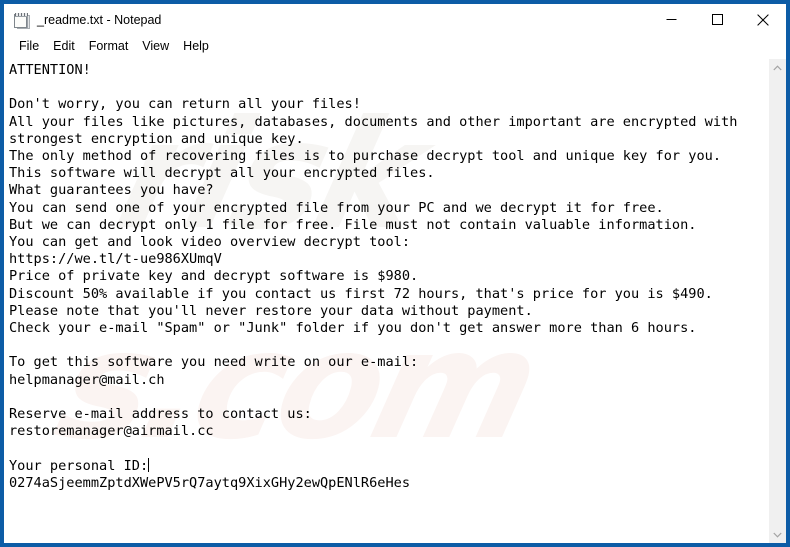 Image resolution: width=790 pixels, height=547 pixels. I want to click on maximize-button, so click(717, 19).